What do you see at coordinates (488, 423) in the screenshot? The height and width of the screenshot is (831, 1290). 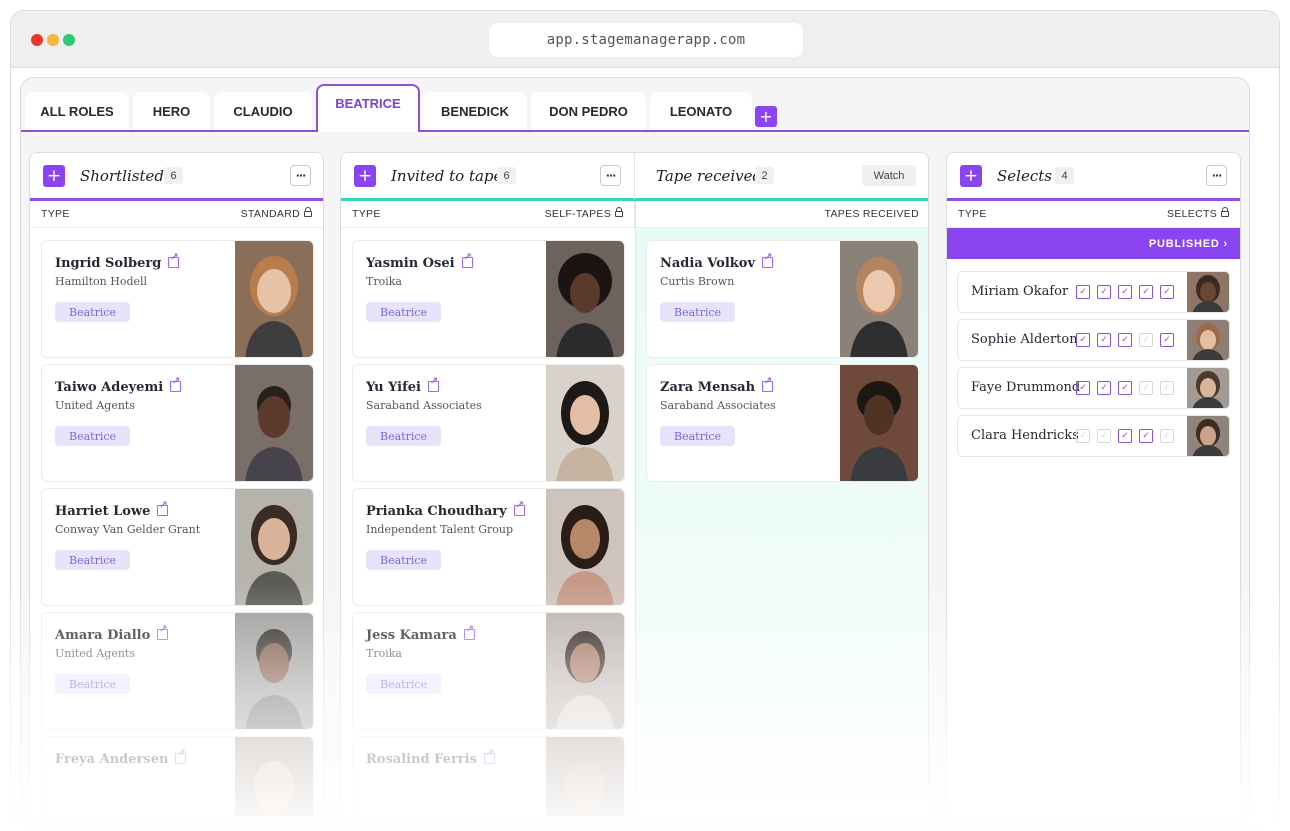 I see `actor-card: Yu Yifei Saraband Associates Beatrice` at bounding box center [488, 423].